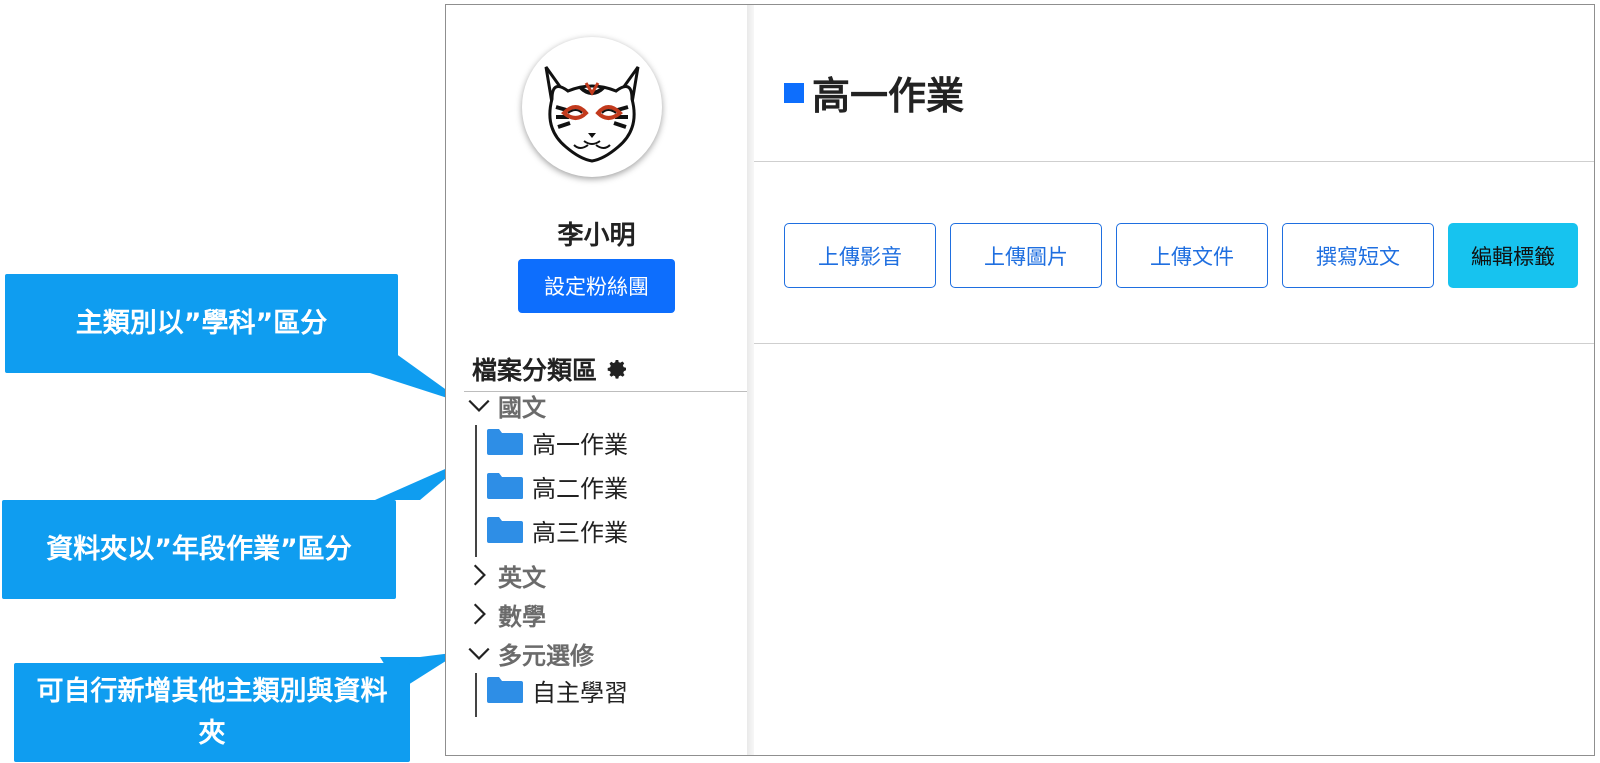 The image size is (1600, 763). I want to click on folder-grade11-homework: 高二作業, so click(557, 486).